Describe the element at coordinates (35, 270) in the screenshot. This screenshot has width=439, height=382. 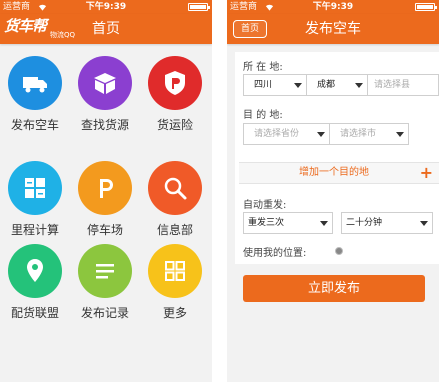
I see `location-pin-icon` at that location.